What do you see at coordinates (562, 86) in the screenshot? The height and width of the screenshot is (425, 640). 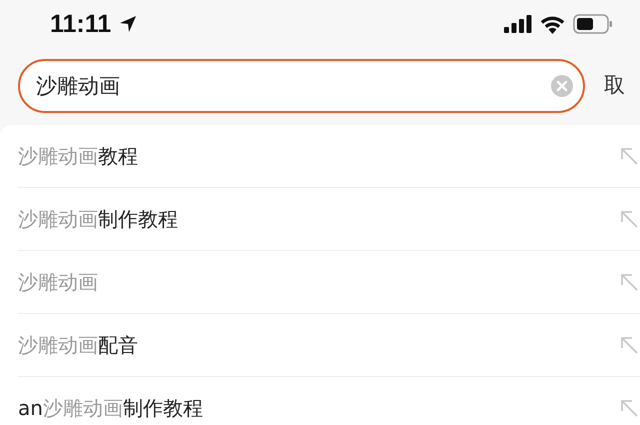 I see `clear-icon` at bounding box center [562, 86].